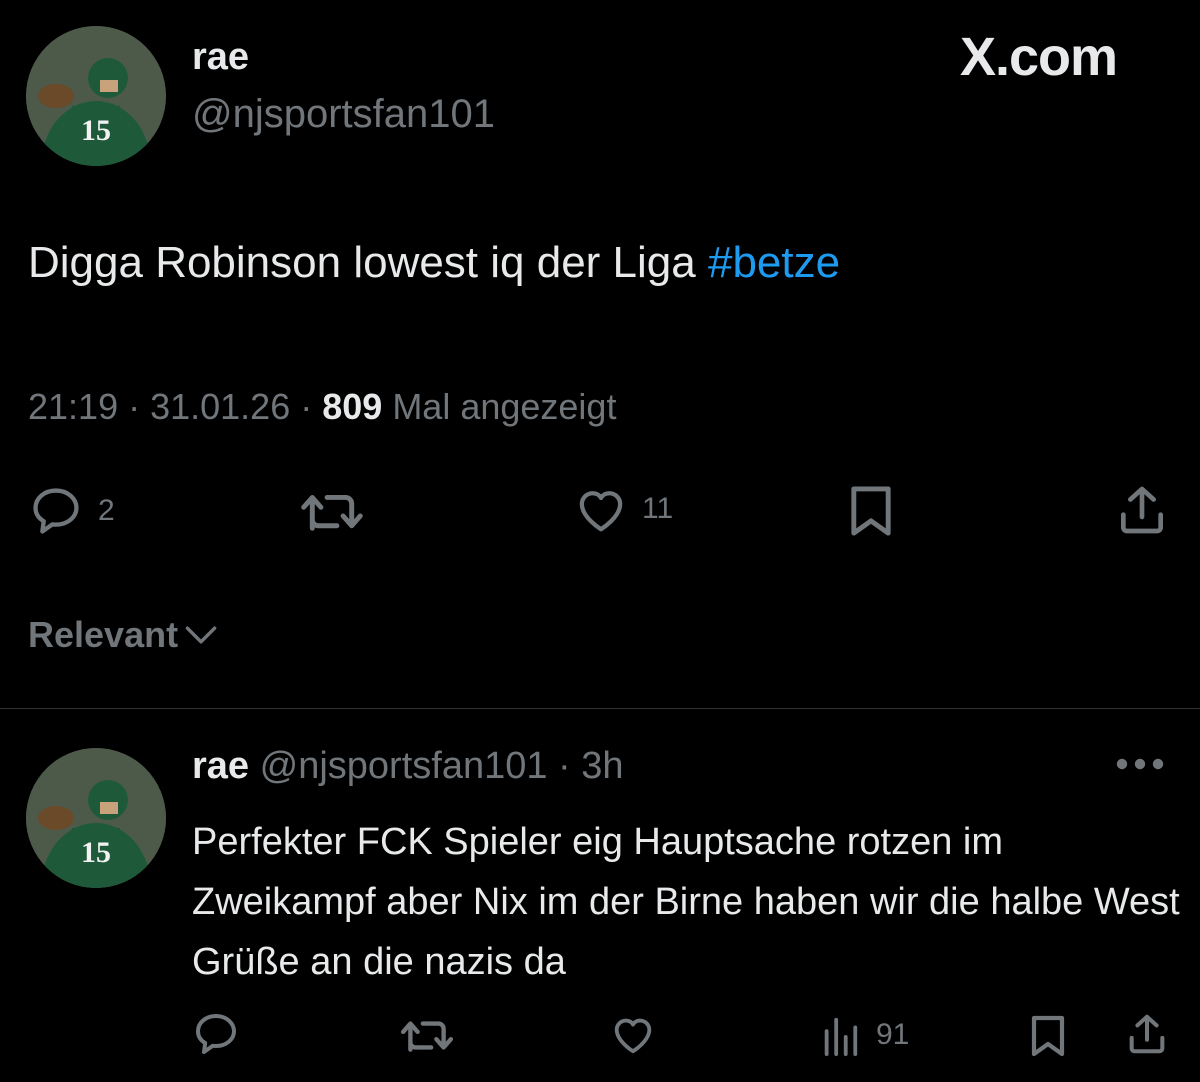 This screenshot has height=1082, width=1200. What do you see at coordinates (893, 1034) in the screenshot?
I see `views-count: 91` at bounding box center [893, 1034].